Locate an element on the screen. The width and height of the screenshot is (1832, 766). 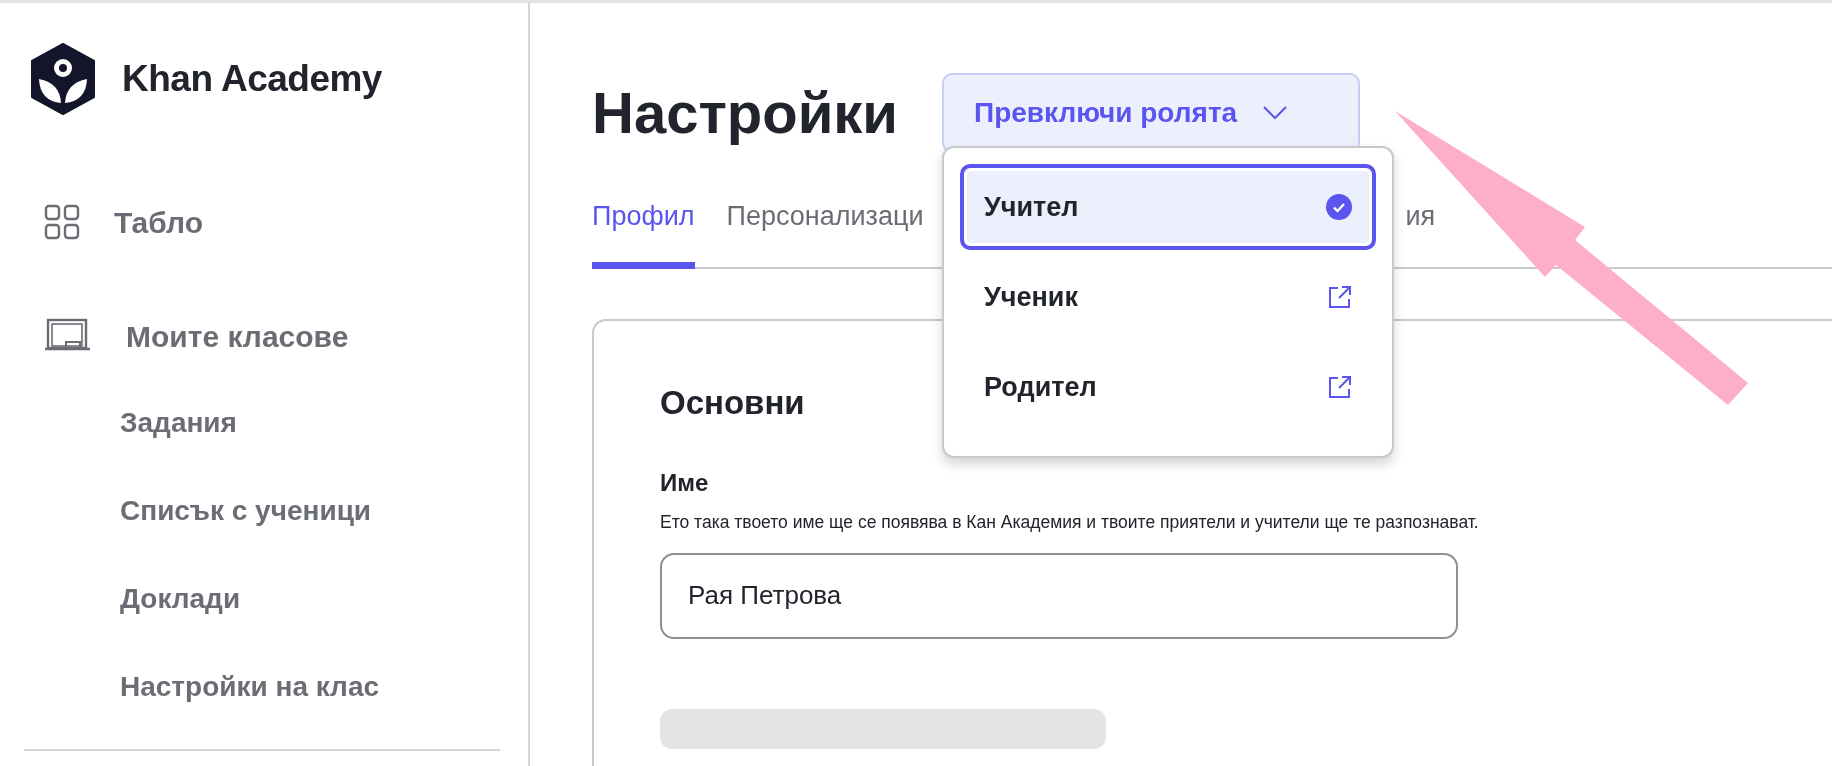
sidebar-item: Списък с ученици is located at coordinates (279, 511).